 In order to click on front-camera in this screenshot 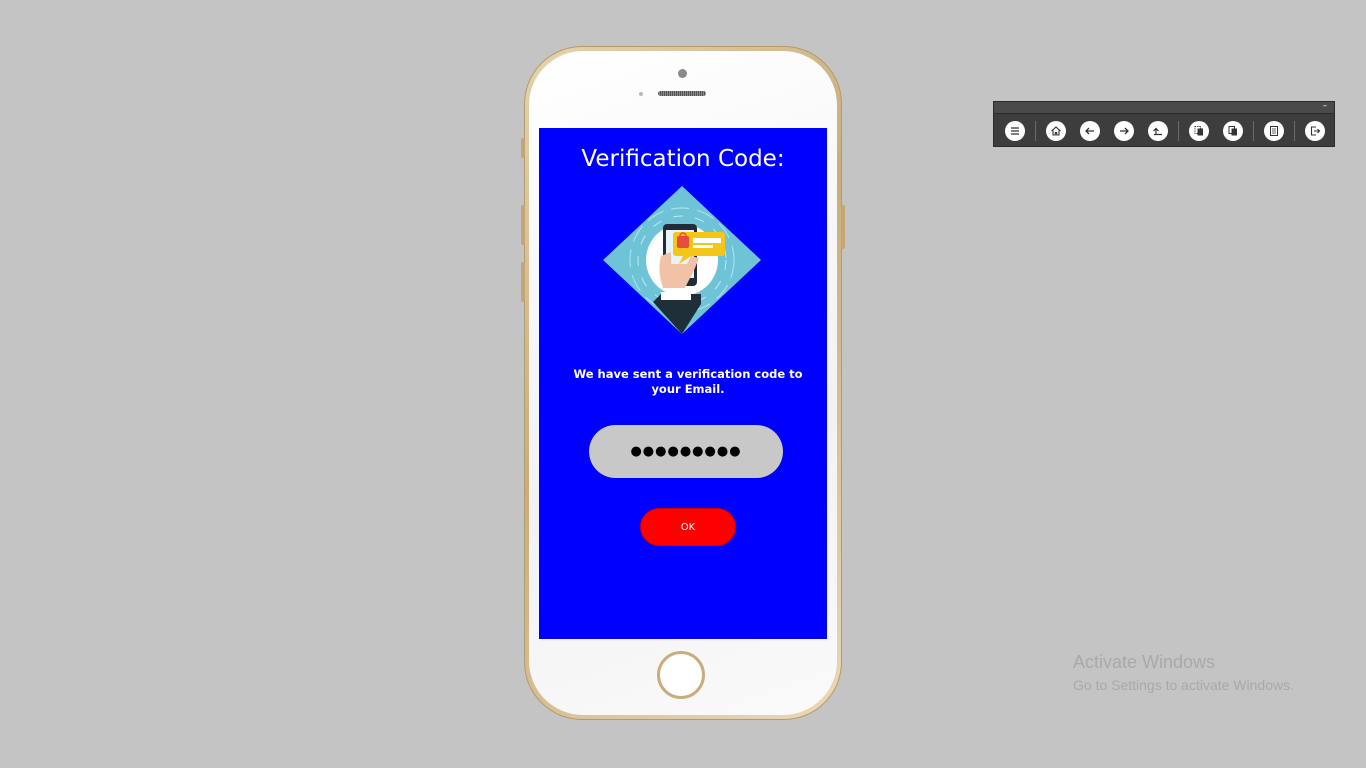, I will do `click(682, 73)`.